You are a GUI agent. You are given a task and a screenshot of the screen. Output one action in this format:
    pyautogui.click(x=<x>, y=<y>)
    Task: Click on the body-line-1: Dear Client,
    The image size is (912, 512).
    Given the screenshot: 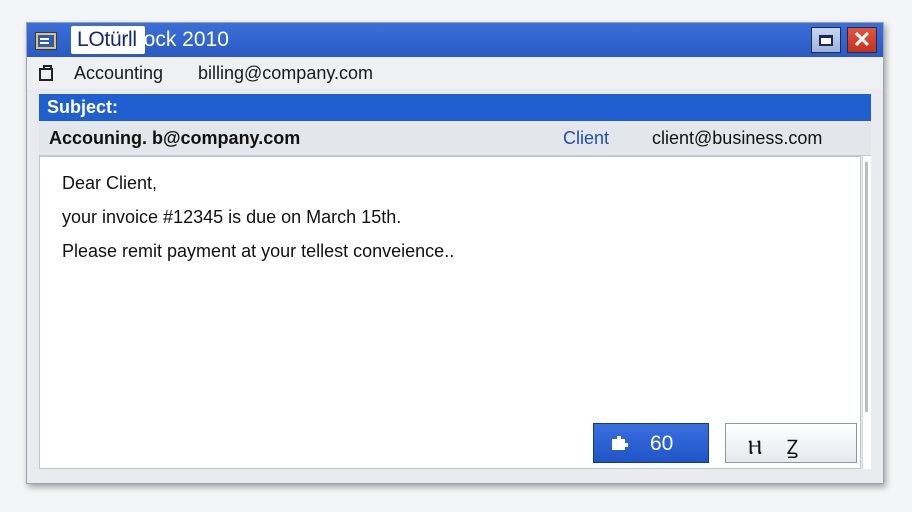 What is the action you would take?
    pyautogui.click(x=110, y=183)
    